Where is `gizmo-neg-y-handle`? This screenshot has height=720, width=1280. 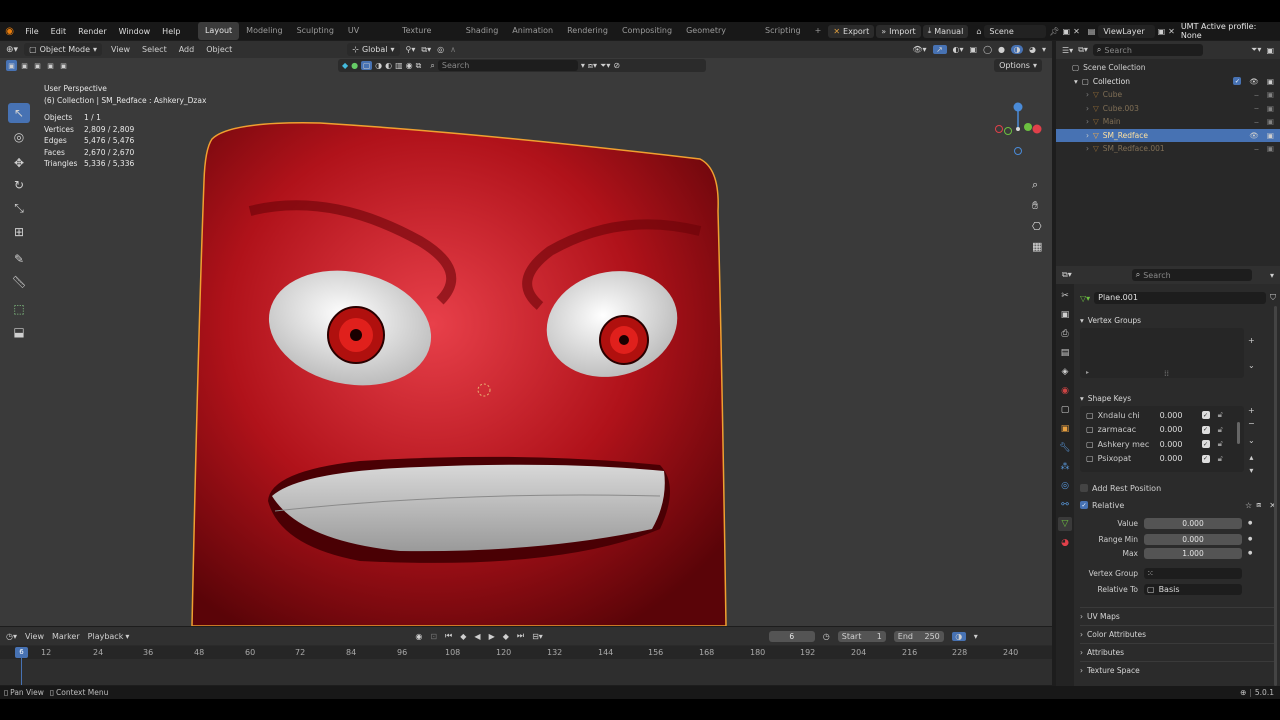 gizmo-neg-y-handle is located at coordinates (1008, 131).